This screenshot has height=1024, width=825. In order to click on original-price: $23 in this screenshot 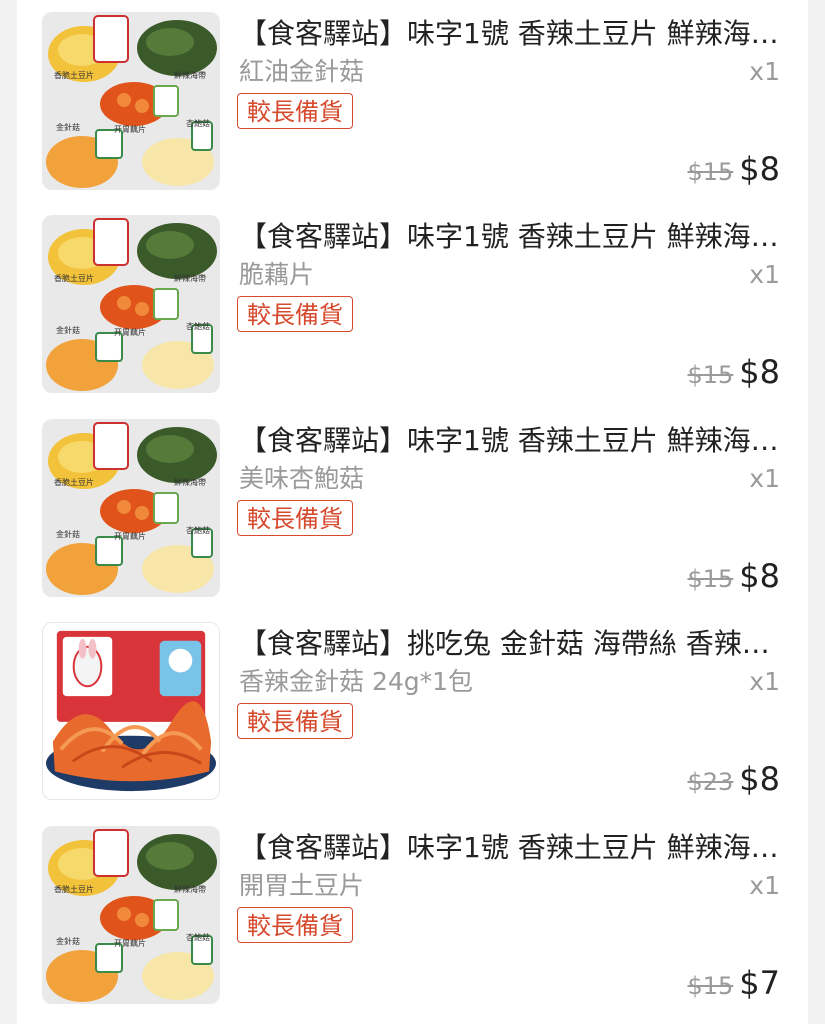, I will do `click(710, 782)`.